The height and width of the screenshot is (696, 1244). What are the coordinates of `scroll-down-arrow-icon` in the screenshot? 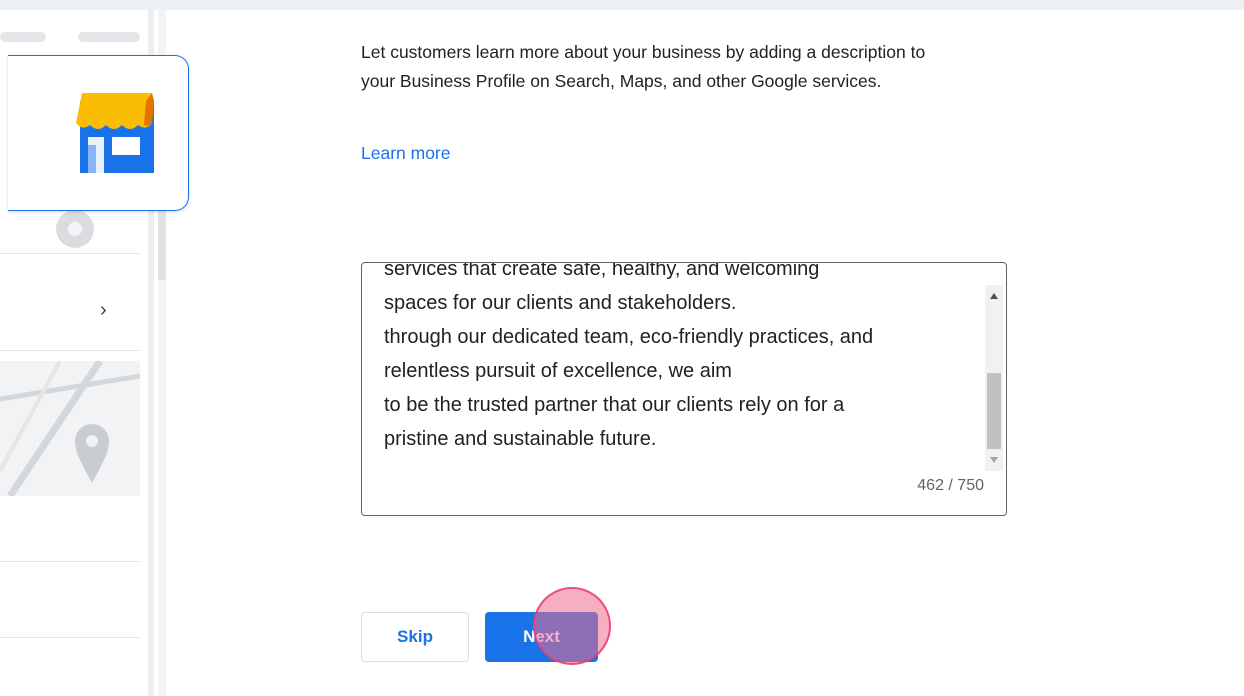 It's located at (994, 460).